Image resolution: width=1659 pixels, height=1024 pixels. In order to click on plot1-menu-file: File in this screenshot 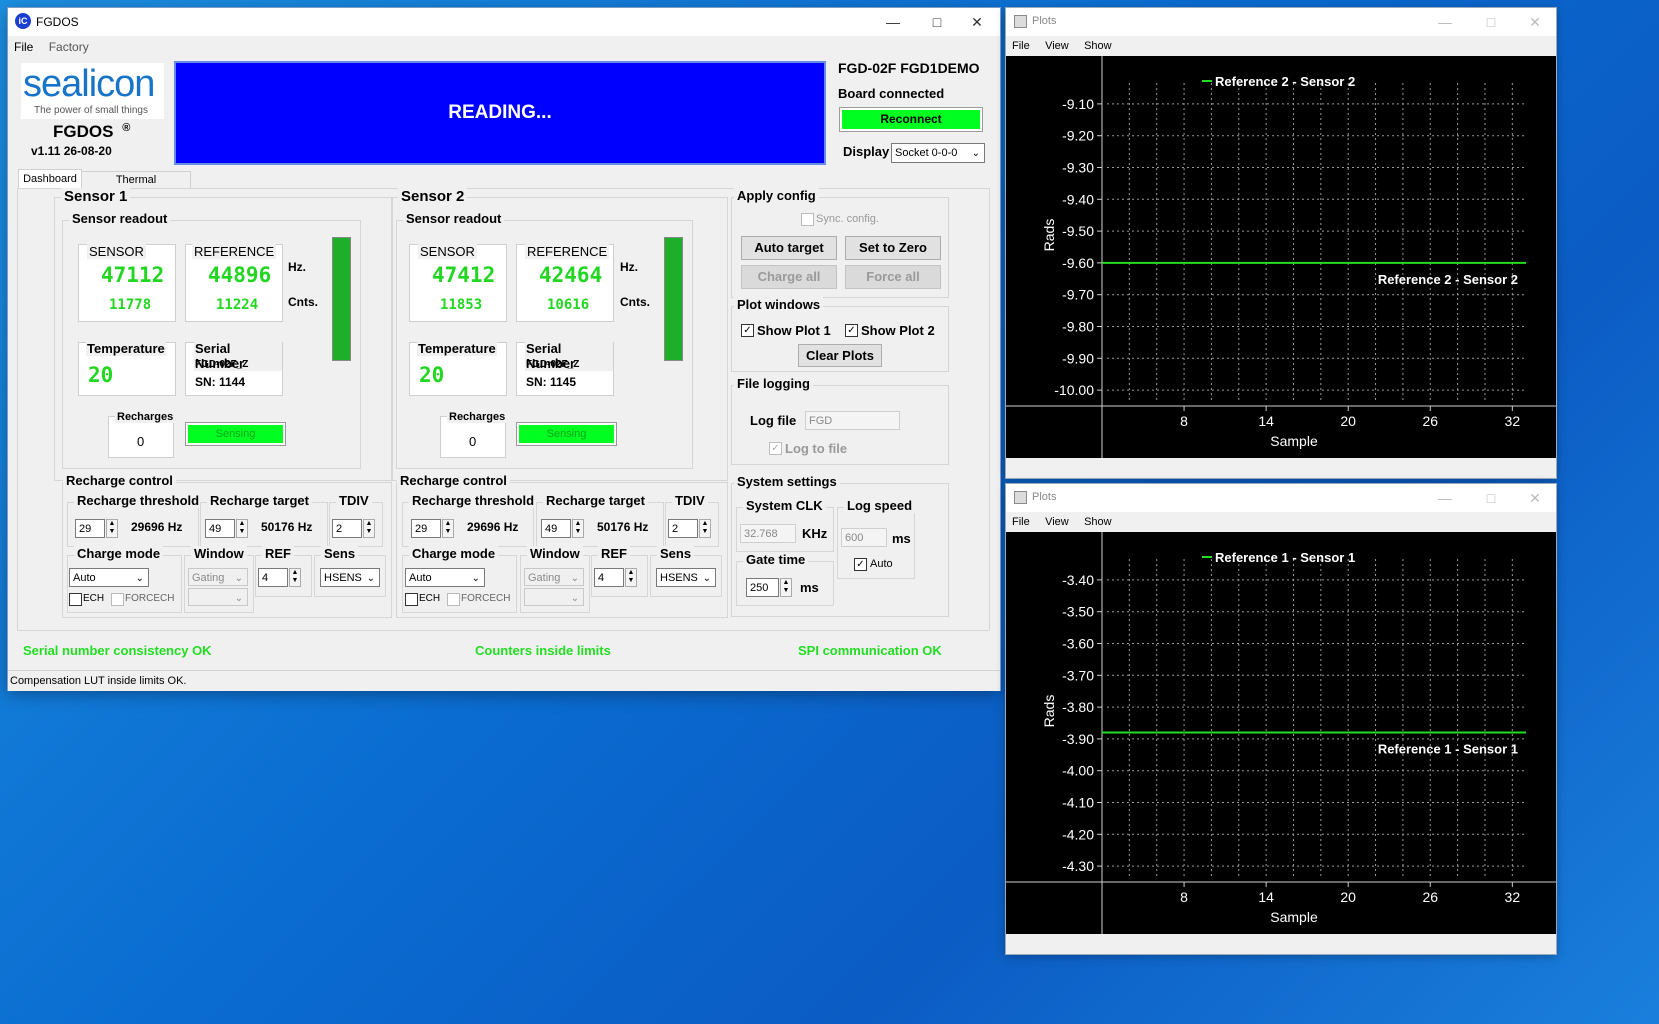, I will do `click(1021, 521)`.